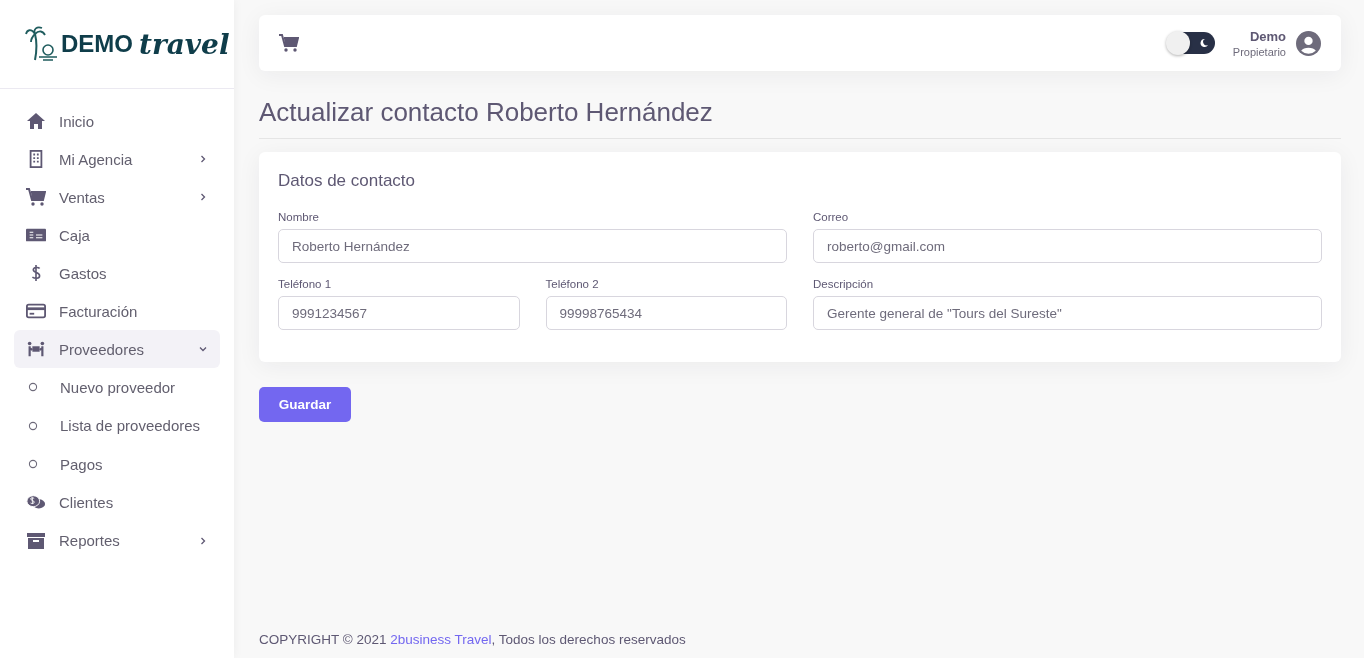 The image size is (1364, 658). What do you see at coordinates (1203, 43) in the screenshot?
I see `moon-icon` at bounding box center [1203, 43].